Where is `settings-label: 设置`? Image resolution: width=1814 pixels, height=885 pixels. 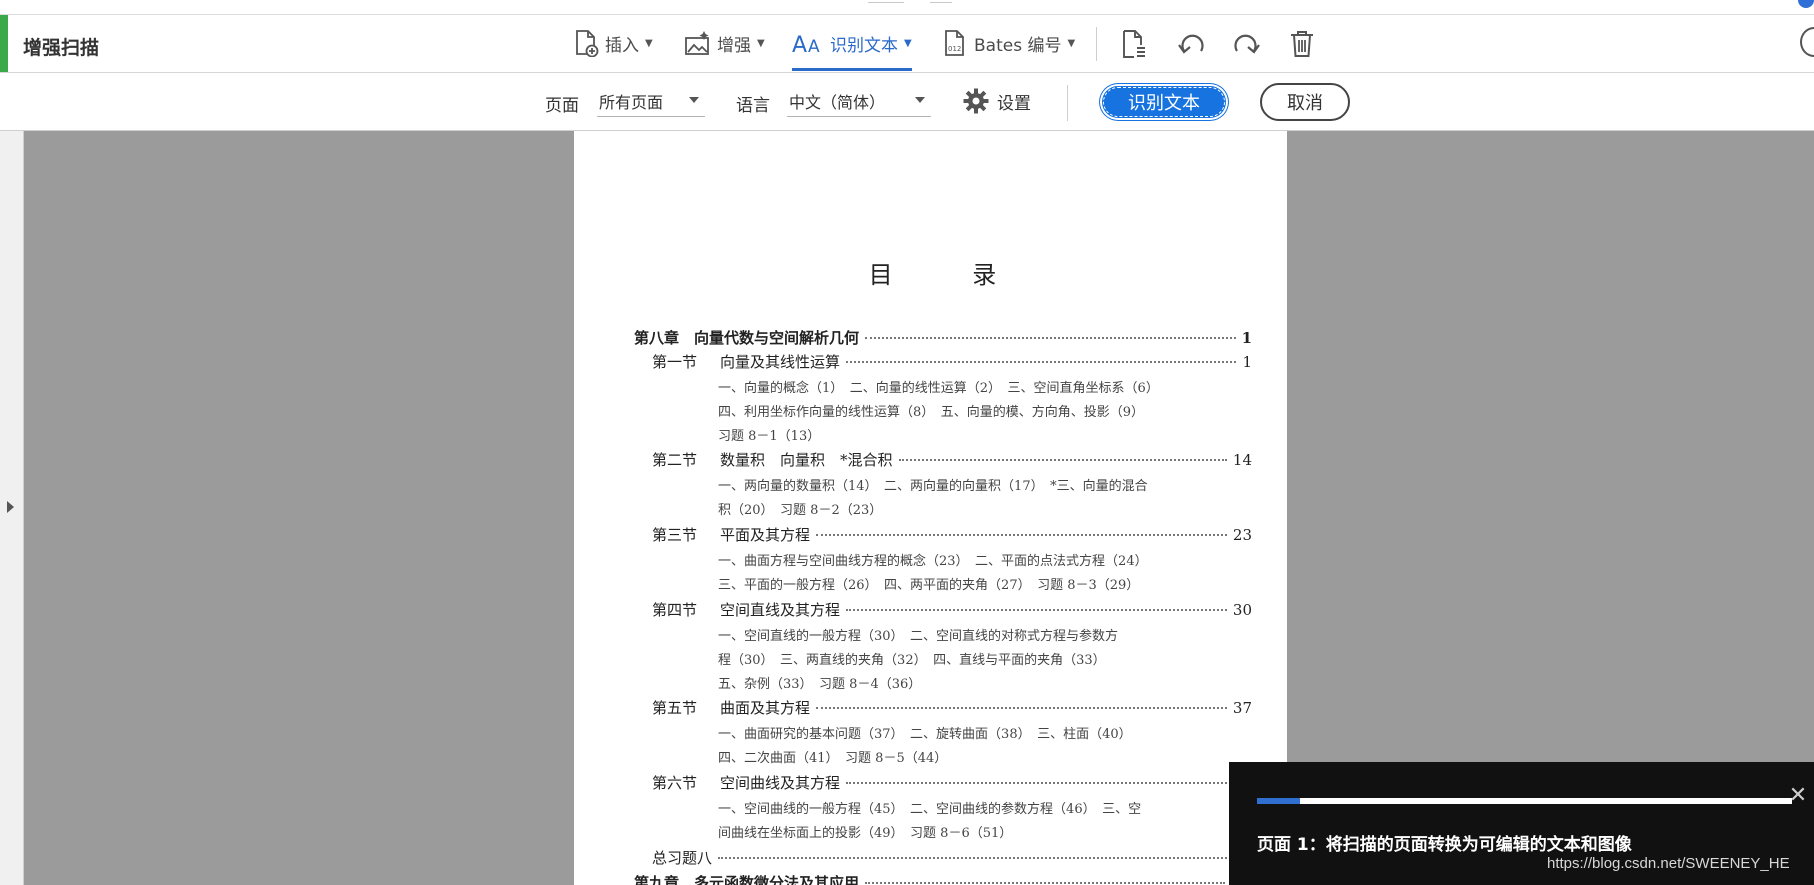 settings-label: 设置 is located at coordinates (1014, 103).